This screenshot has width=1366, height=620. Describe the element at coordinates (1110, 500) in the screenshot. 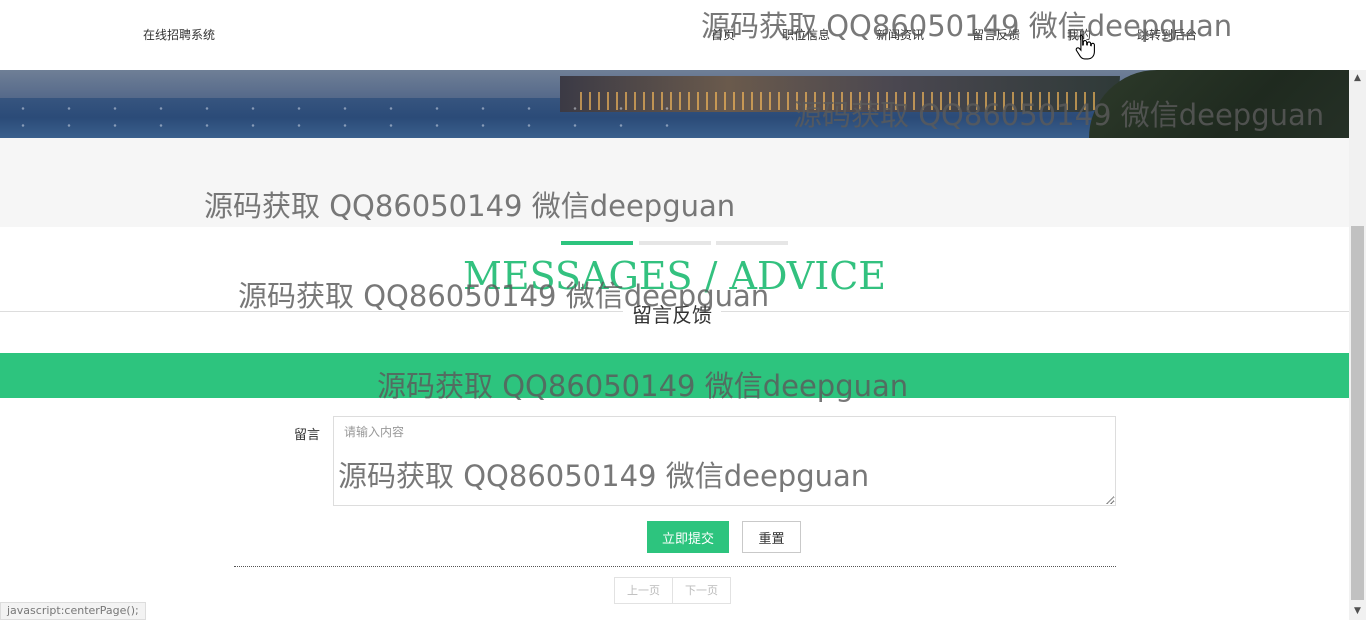

I see `resize-grip-icon` at that location.